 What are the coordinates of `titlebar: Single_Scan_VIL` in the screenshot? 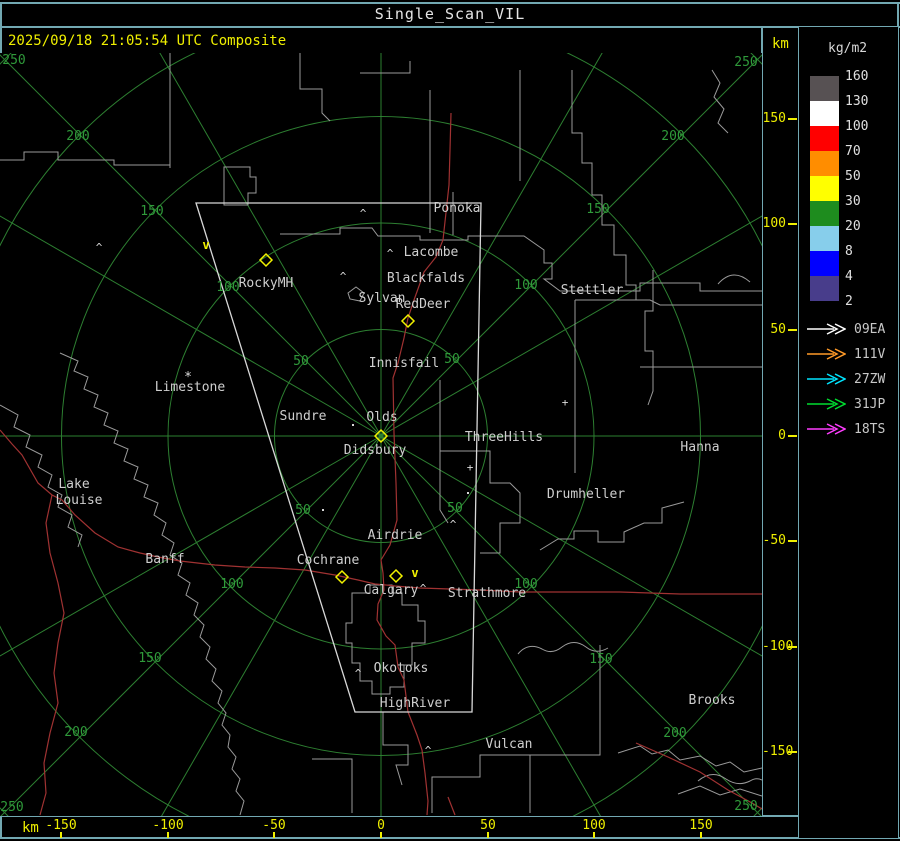 It's located at (450, 15).